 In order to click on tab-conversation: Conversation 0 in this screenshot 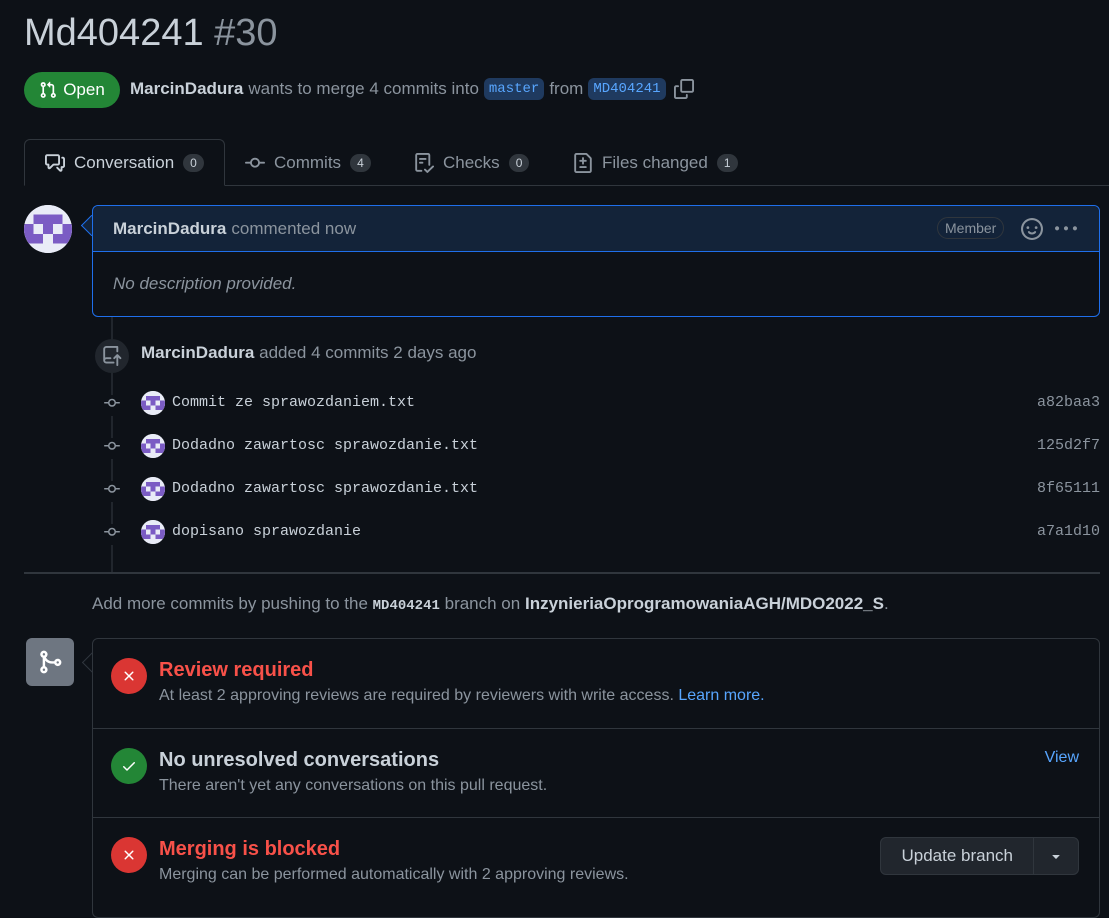, I will do `click(124, 162)`.